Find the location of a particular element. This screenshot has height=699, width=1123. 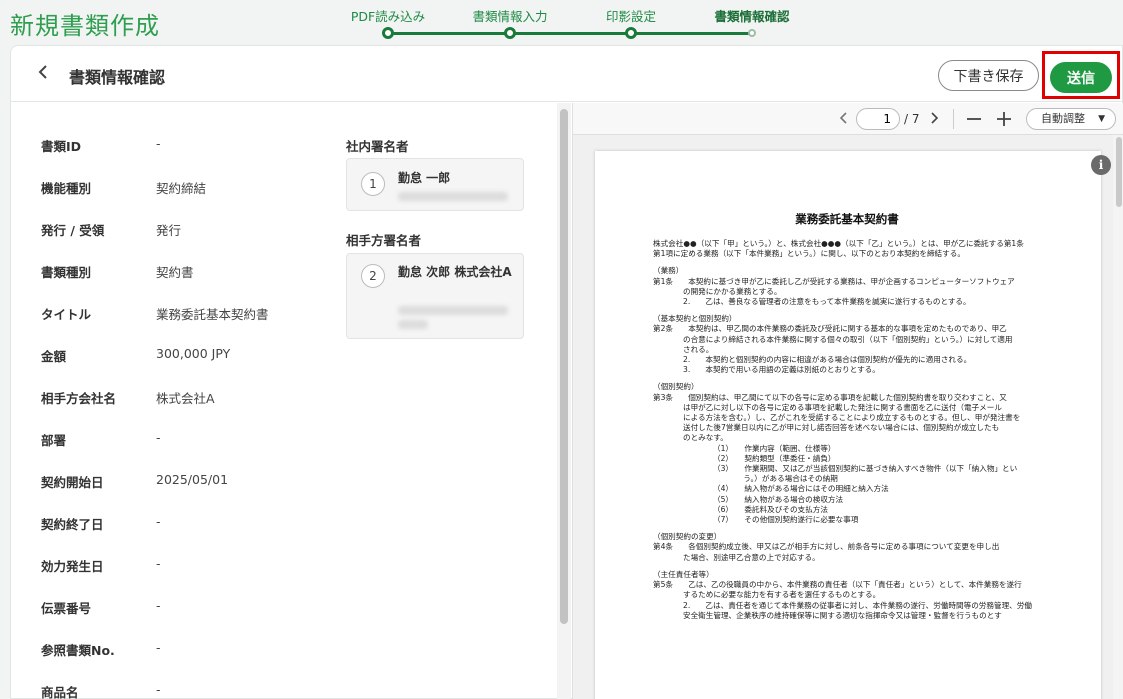

zoom-out-button is located at coordinates (974, 121).